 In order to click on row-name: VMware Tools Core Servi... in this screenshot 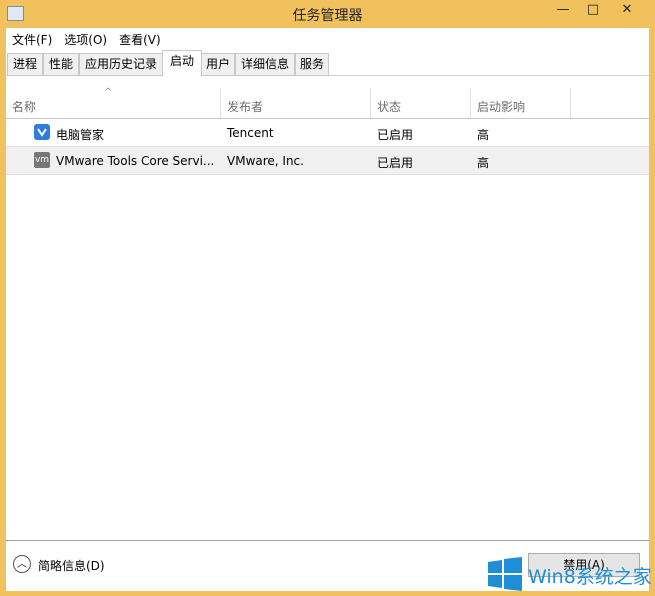, I will do `click(135, 161)`.